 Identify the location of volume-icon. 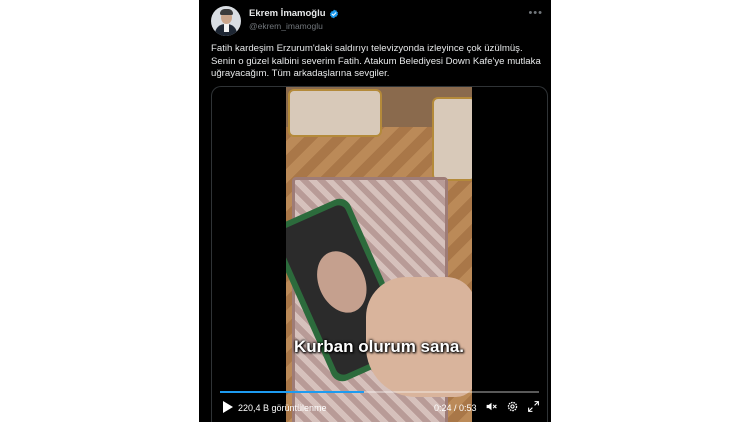
(491, 406).